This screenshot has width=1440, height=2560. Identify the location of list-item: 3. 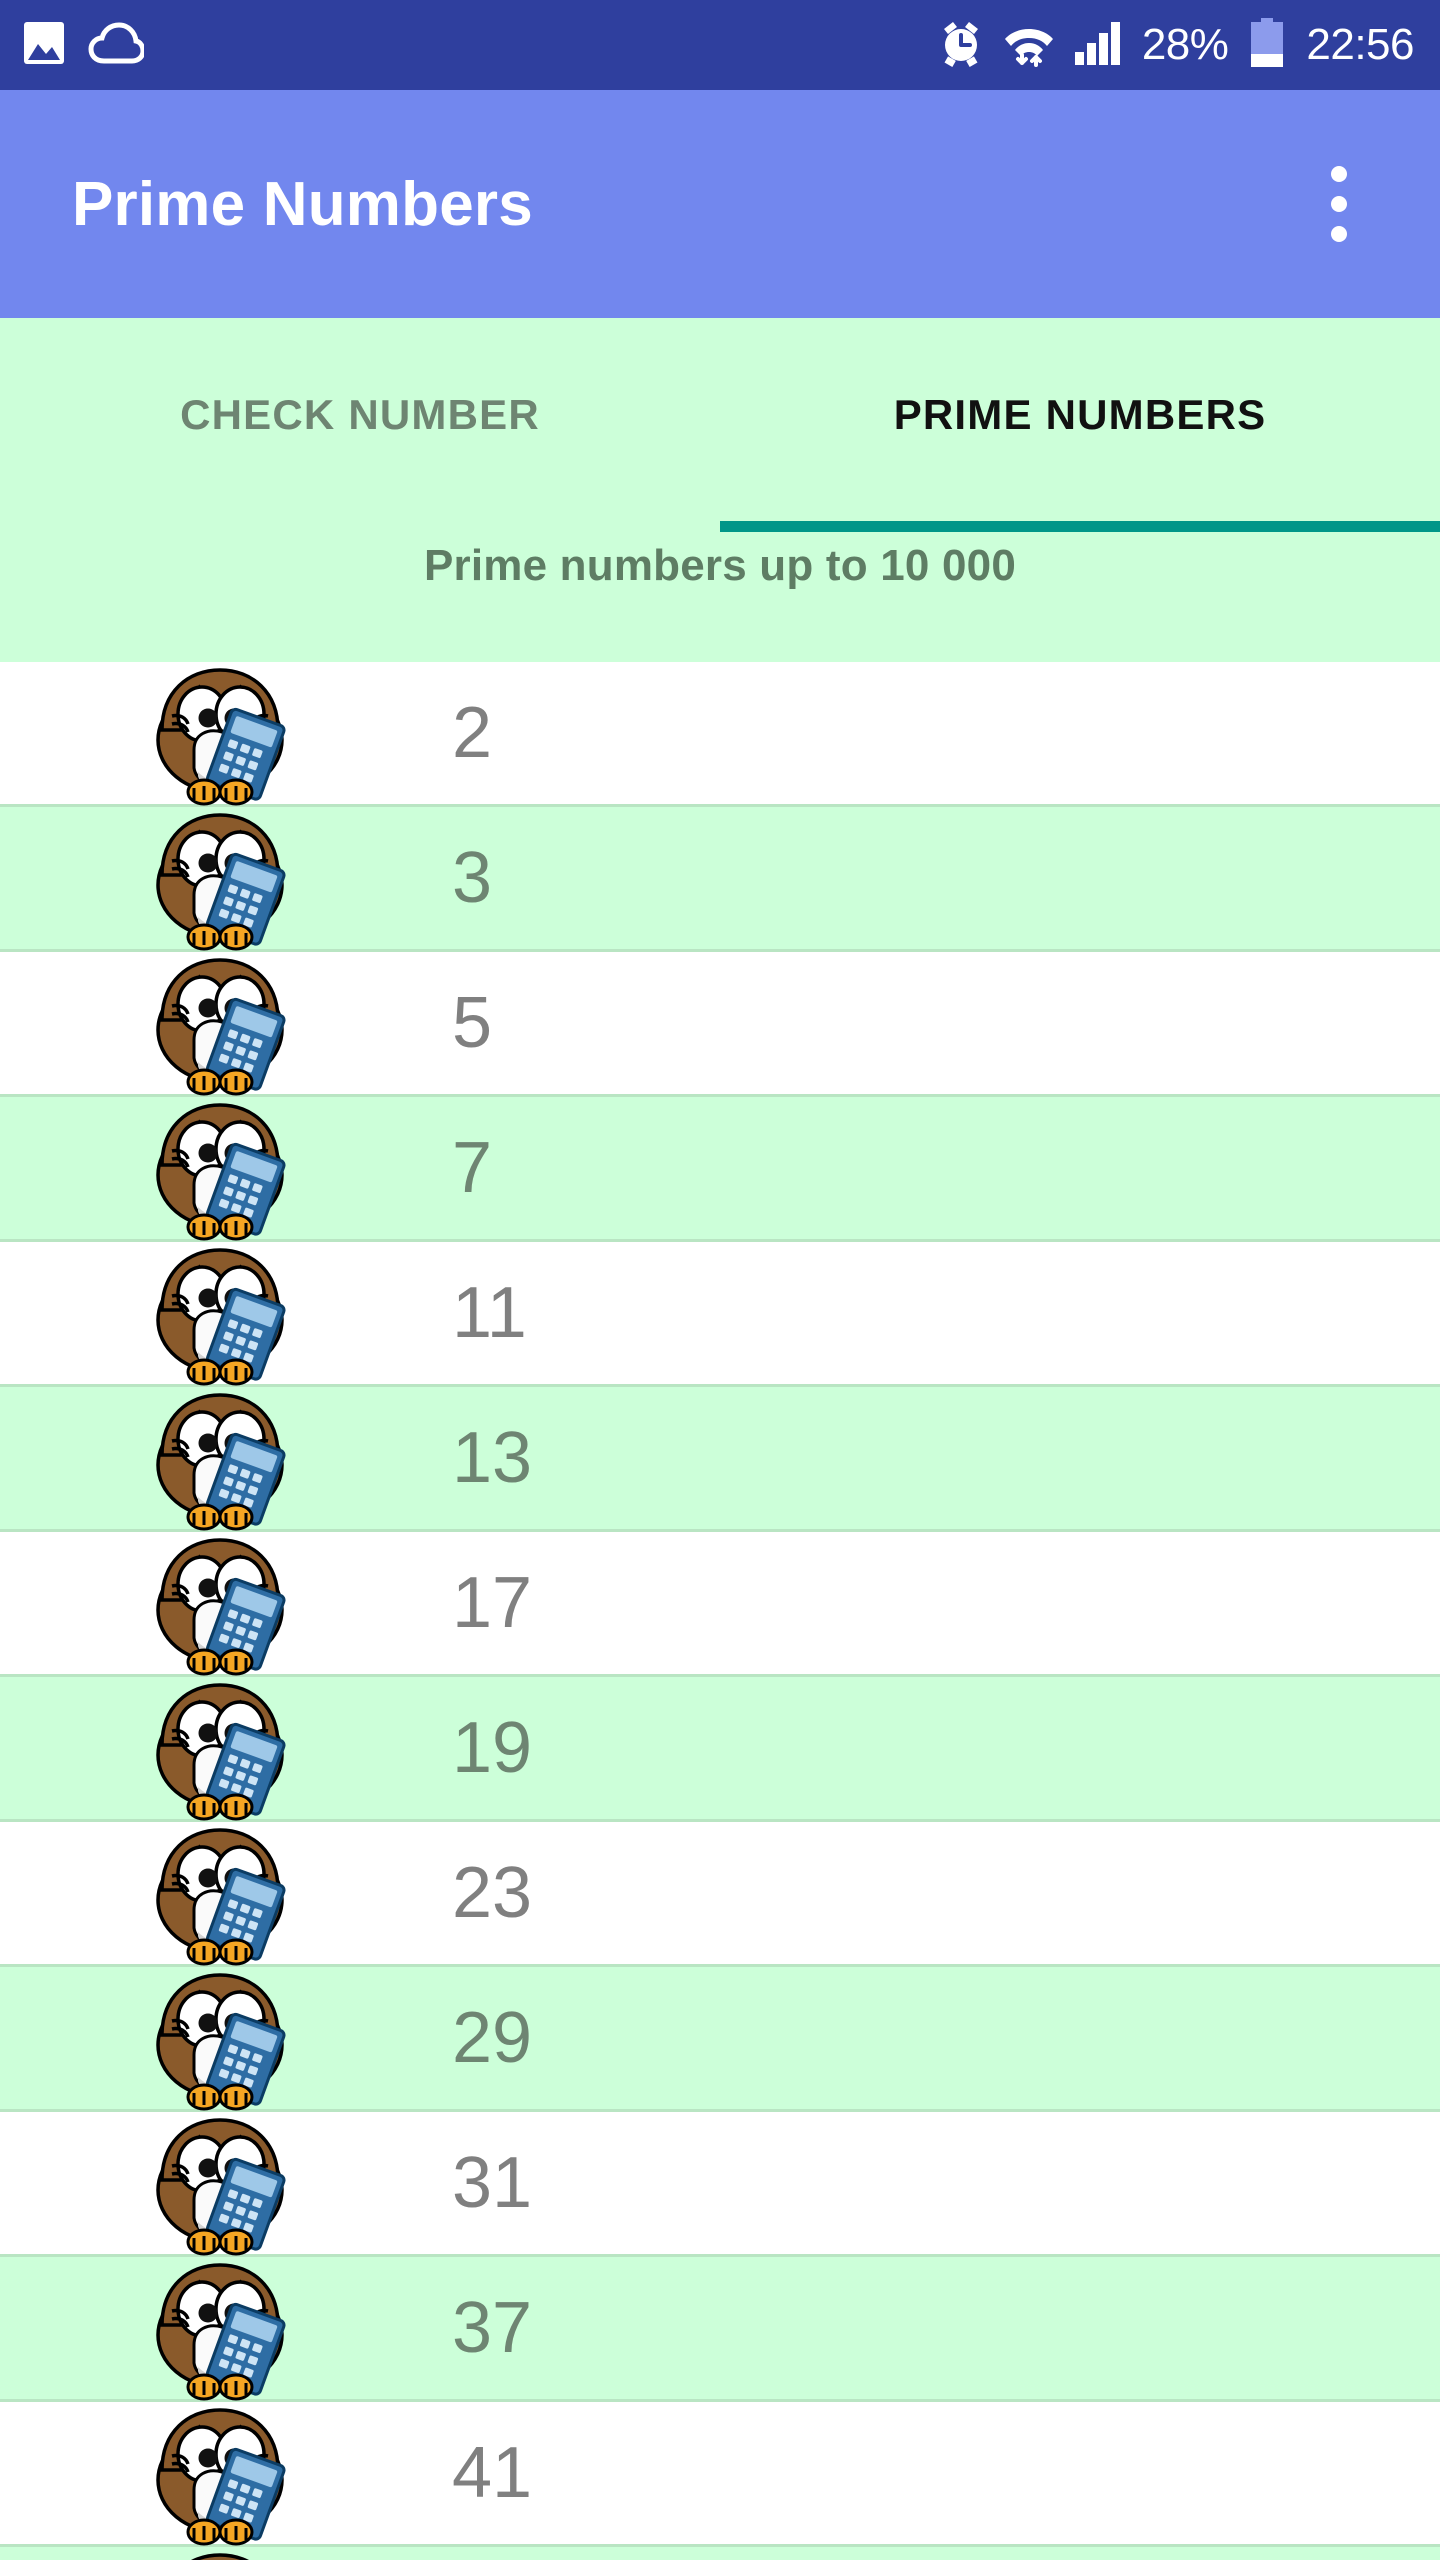
(720, 879).